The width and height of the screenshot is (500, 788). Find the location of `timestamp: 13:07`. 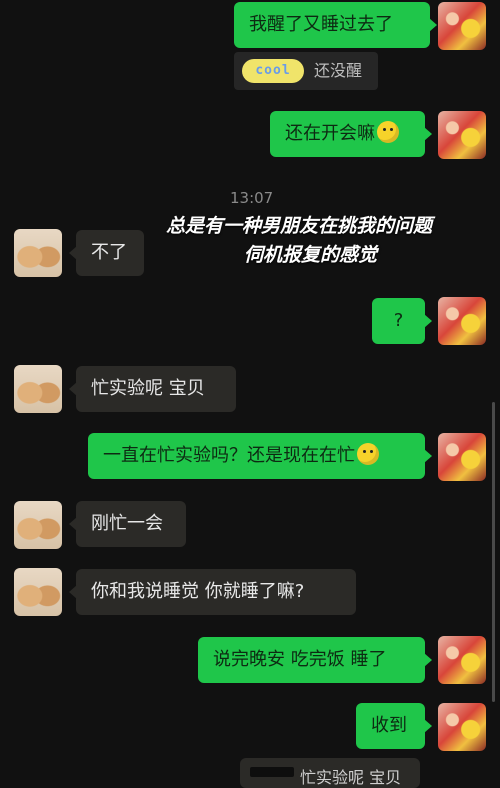

timestamp: 13:07 is located at coordinates (252, 198).